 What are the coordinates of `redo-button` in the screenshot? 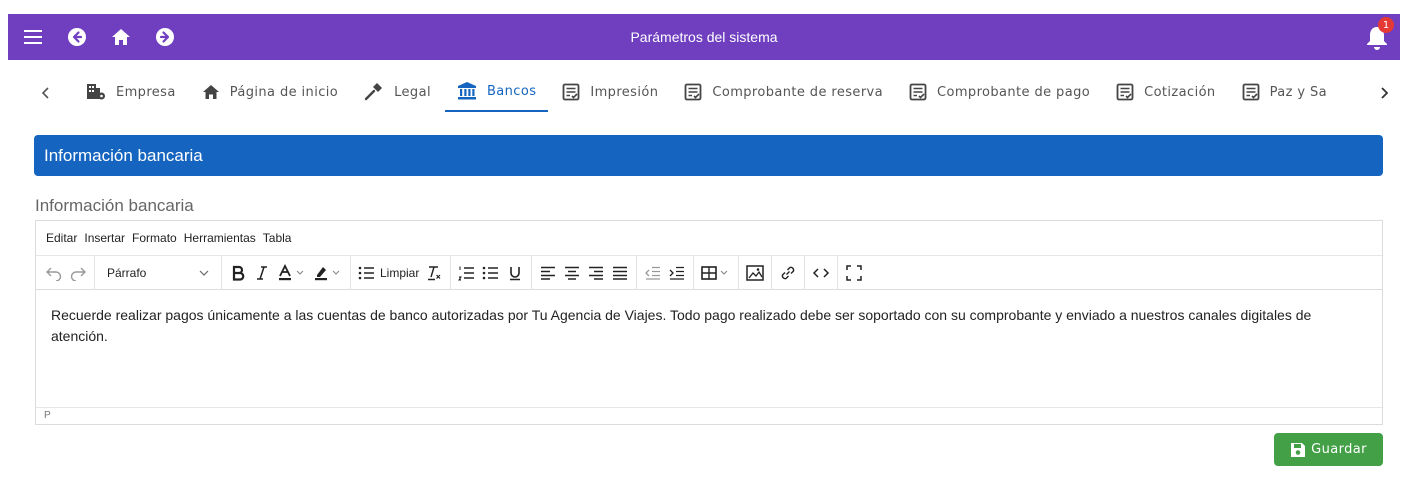 It's located at (78, 273).